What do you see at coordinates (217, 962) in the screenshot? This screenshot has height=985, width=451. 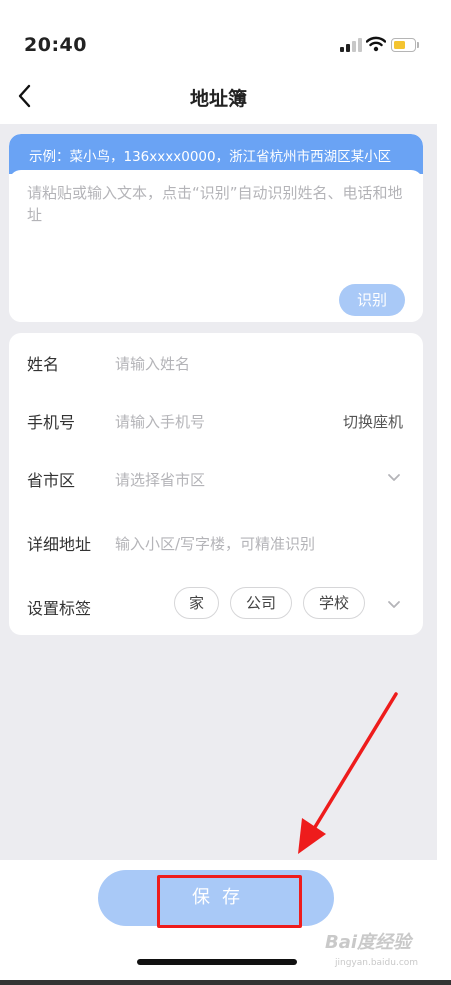 I see `home-indicator` at bounding box center [217, 962].